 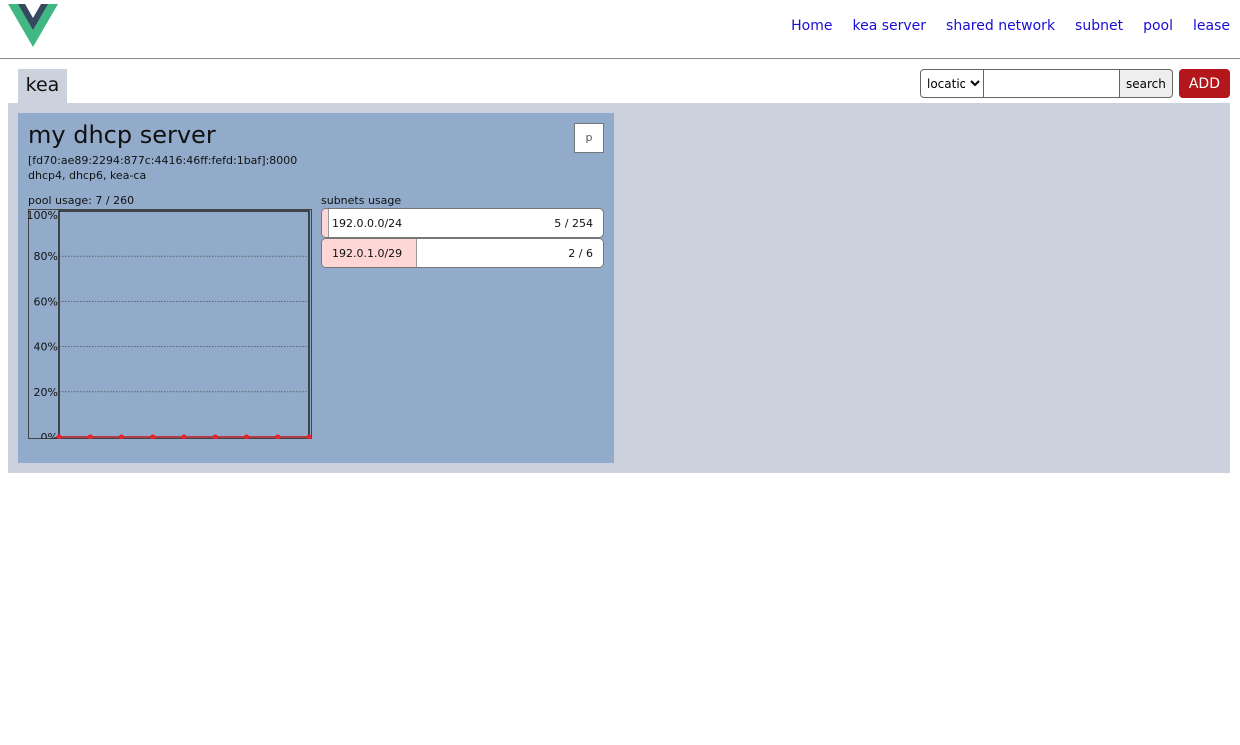 What do you see at coordinates (42, 86) in the screenshot?
I see `tab-kea: kea` at bounding box center [42, 86].